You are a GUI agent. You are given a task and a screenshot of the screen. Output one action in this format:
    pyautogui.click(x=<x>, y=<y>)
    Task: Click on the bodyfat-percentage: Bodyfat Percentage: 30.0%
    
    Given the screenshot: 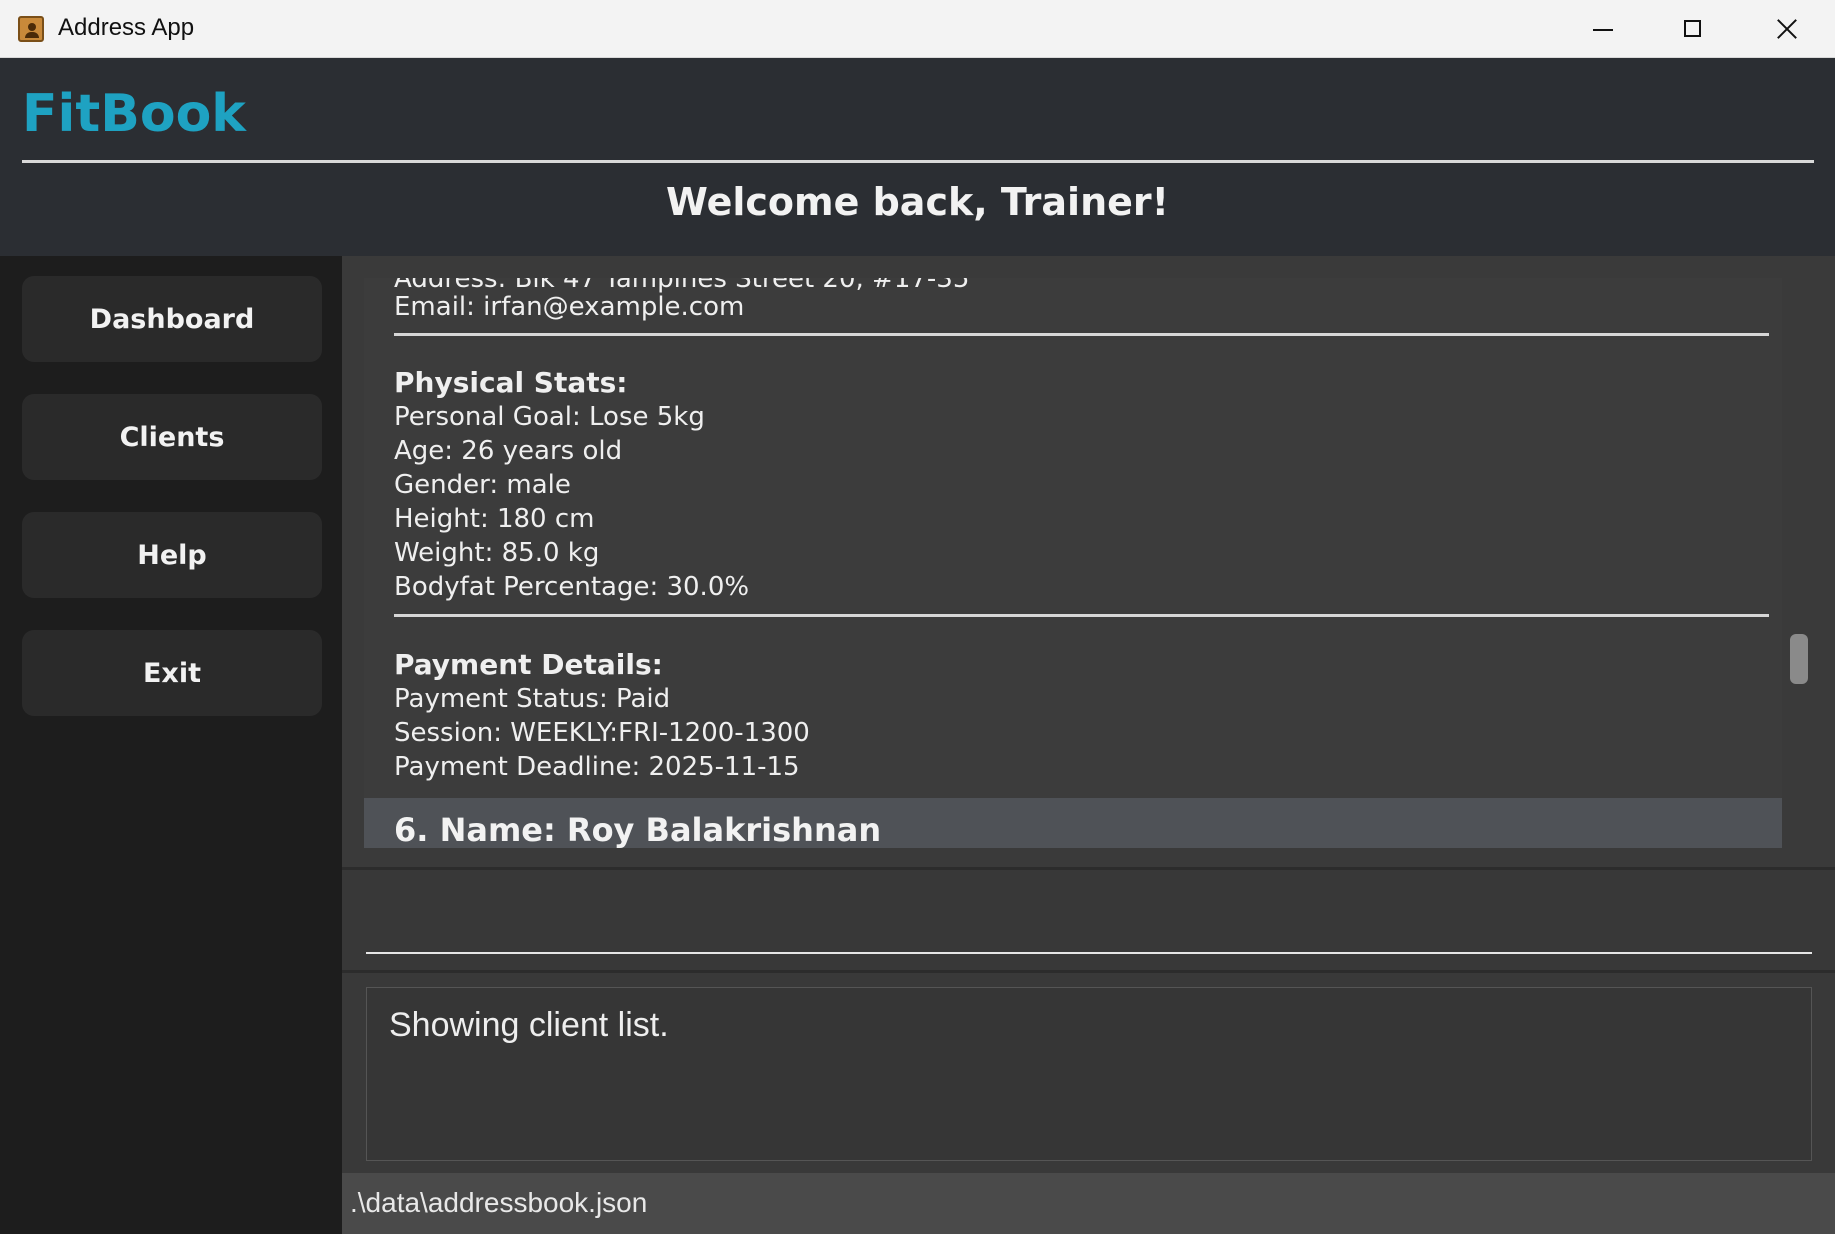 What is the action you would take?
    pyautogui.click(x=572, y=587)
    